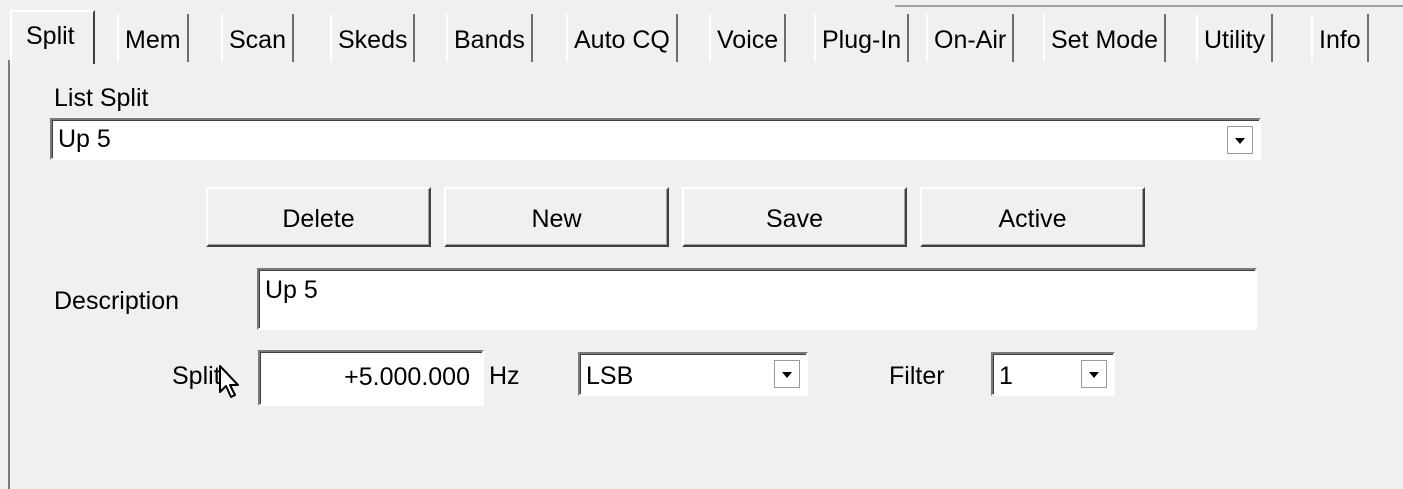 The height and width of the screenshot is (489, 1403). Describe the element at coordinates (748, 38) in the screenshot. I see `tab-voice: Voice` at that location.